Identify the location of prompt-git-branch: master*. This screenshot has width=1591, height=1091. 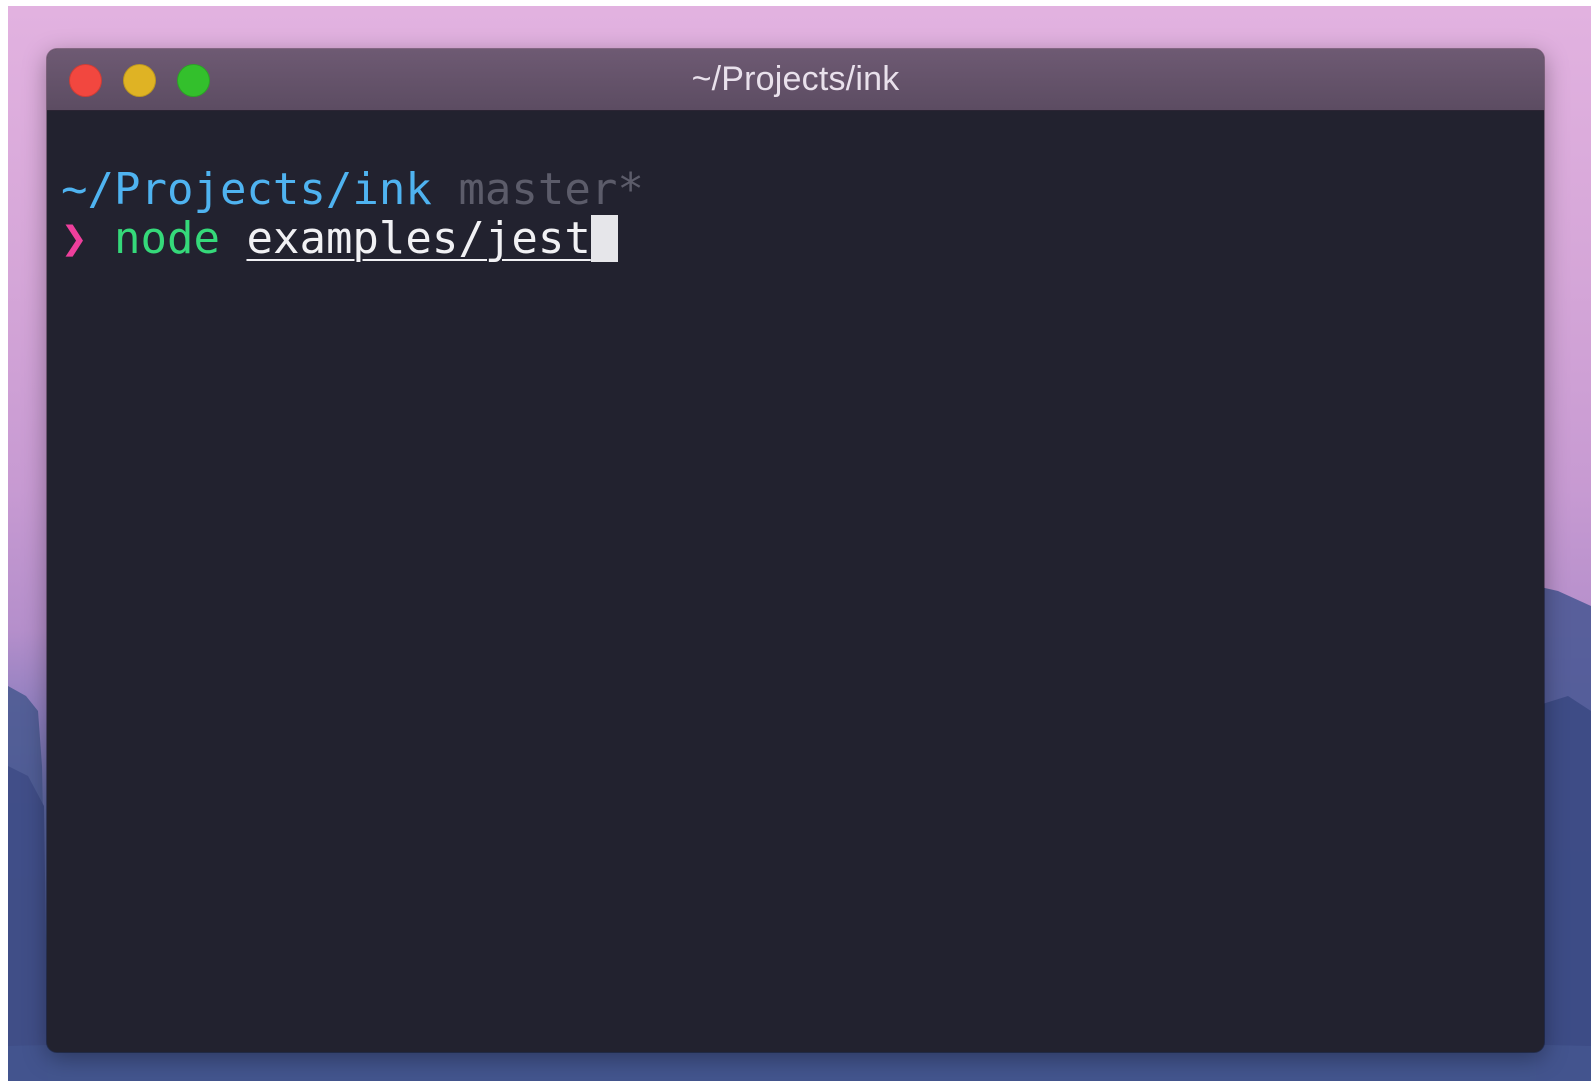
(551, 189).